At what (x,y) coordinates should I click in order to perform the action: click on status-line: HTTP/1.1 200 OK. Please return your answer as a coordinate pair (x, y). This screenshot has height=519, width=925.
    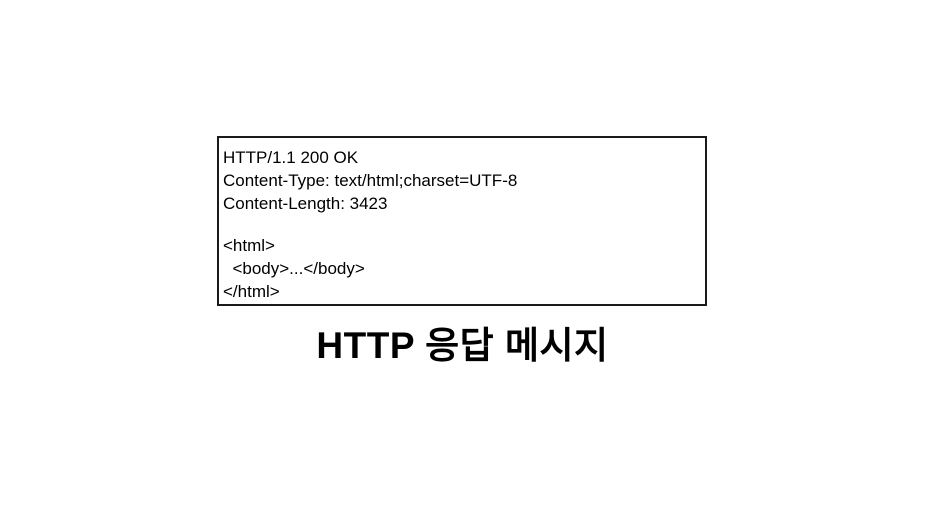
    Looking at the image, I should click on (291, 157).